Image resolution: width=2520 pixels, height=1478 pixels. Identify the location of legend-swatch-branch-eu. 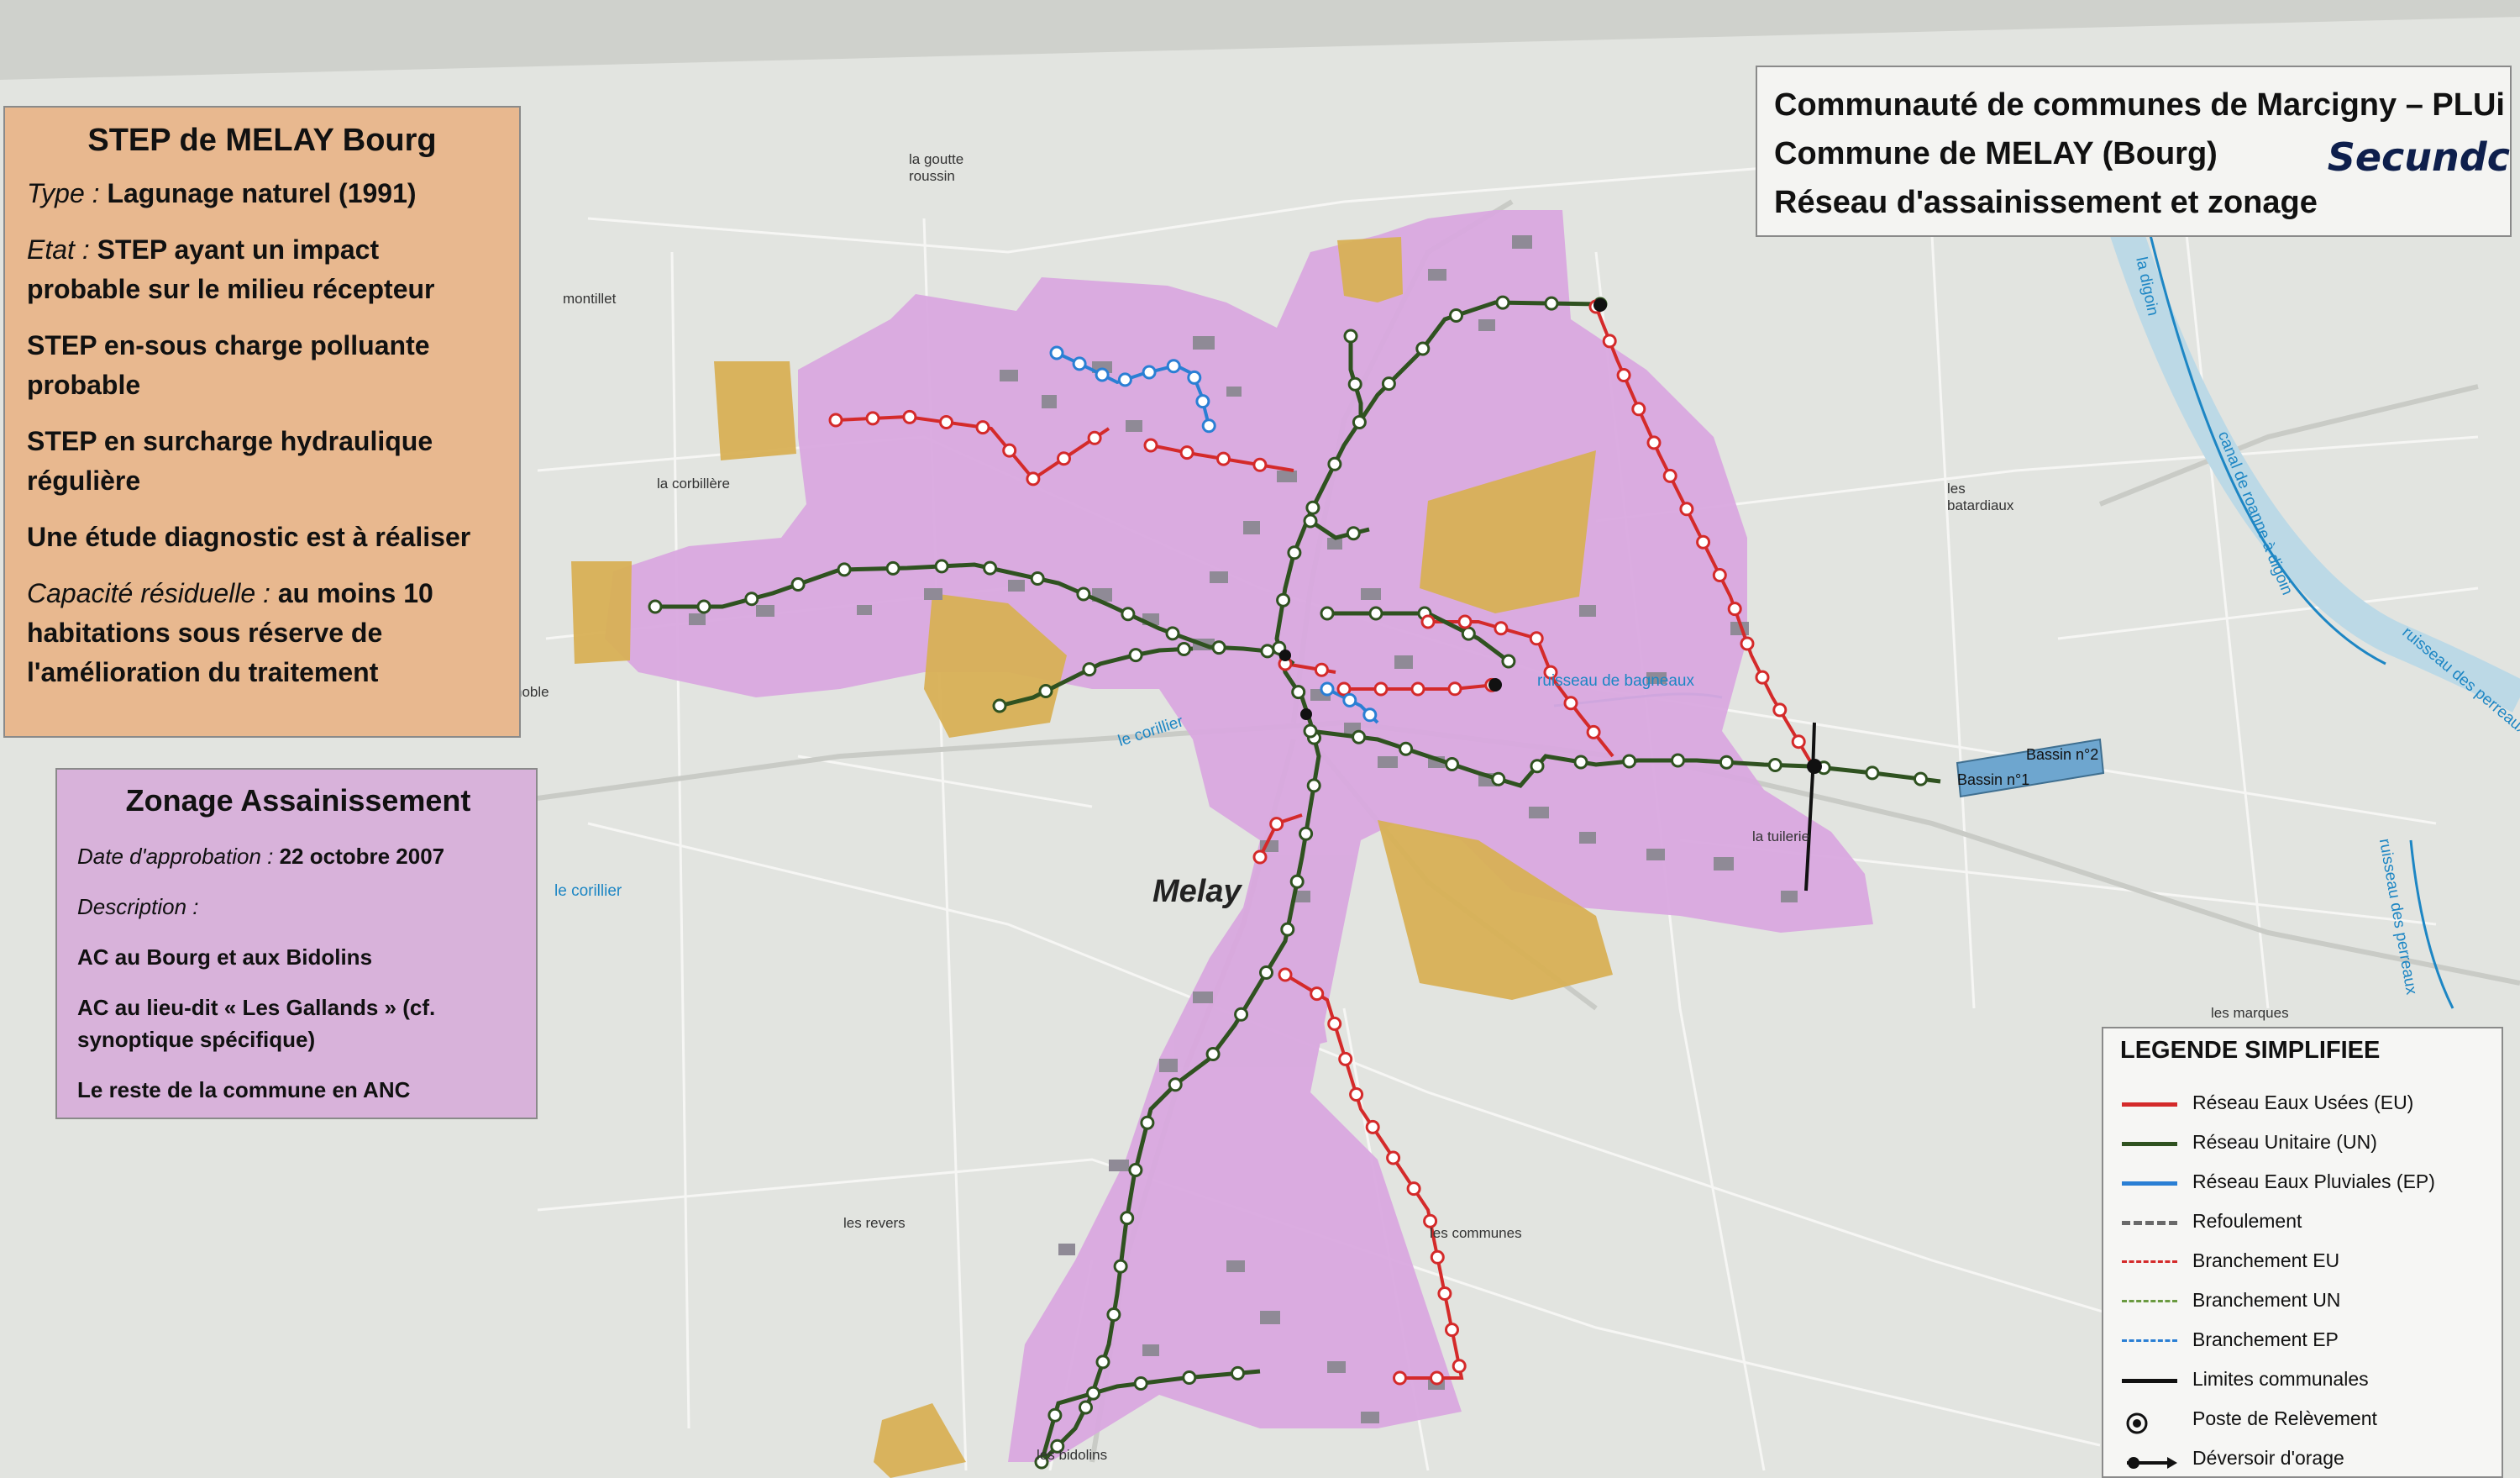
(2149, 1261).